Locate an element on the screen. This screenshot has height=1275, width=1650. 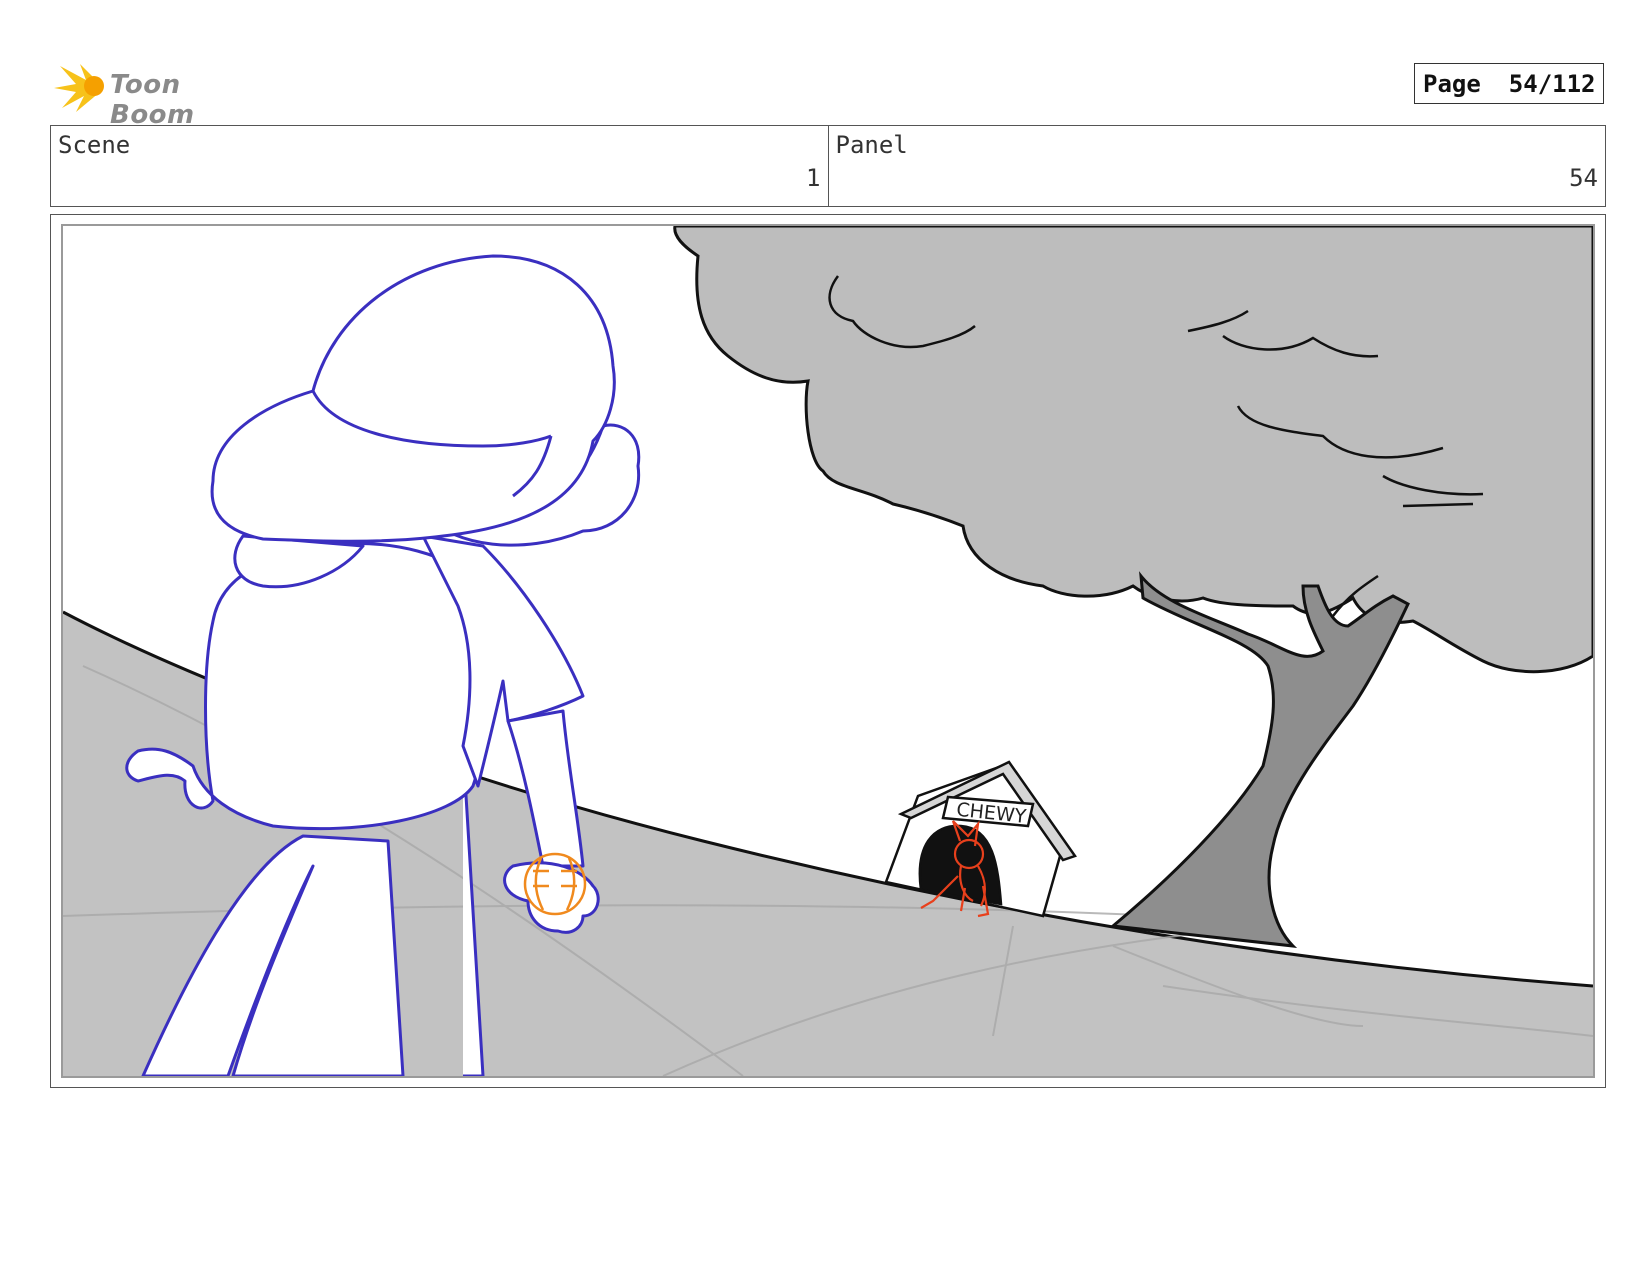
cap is located at coordinates (413, 398).